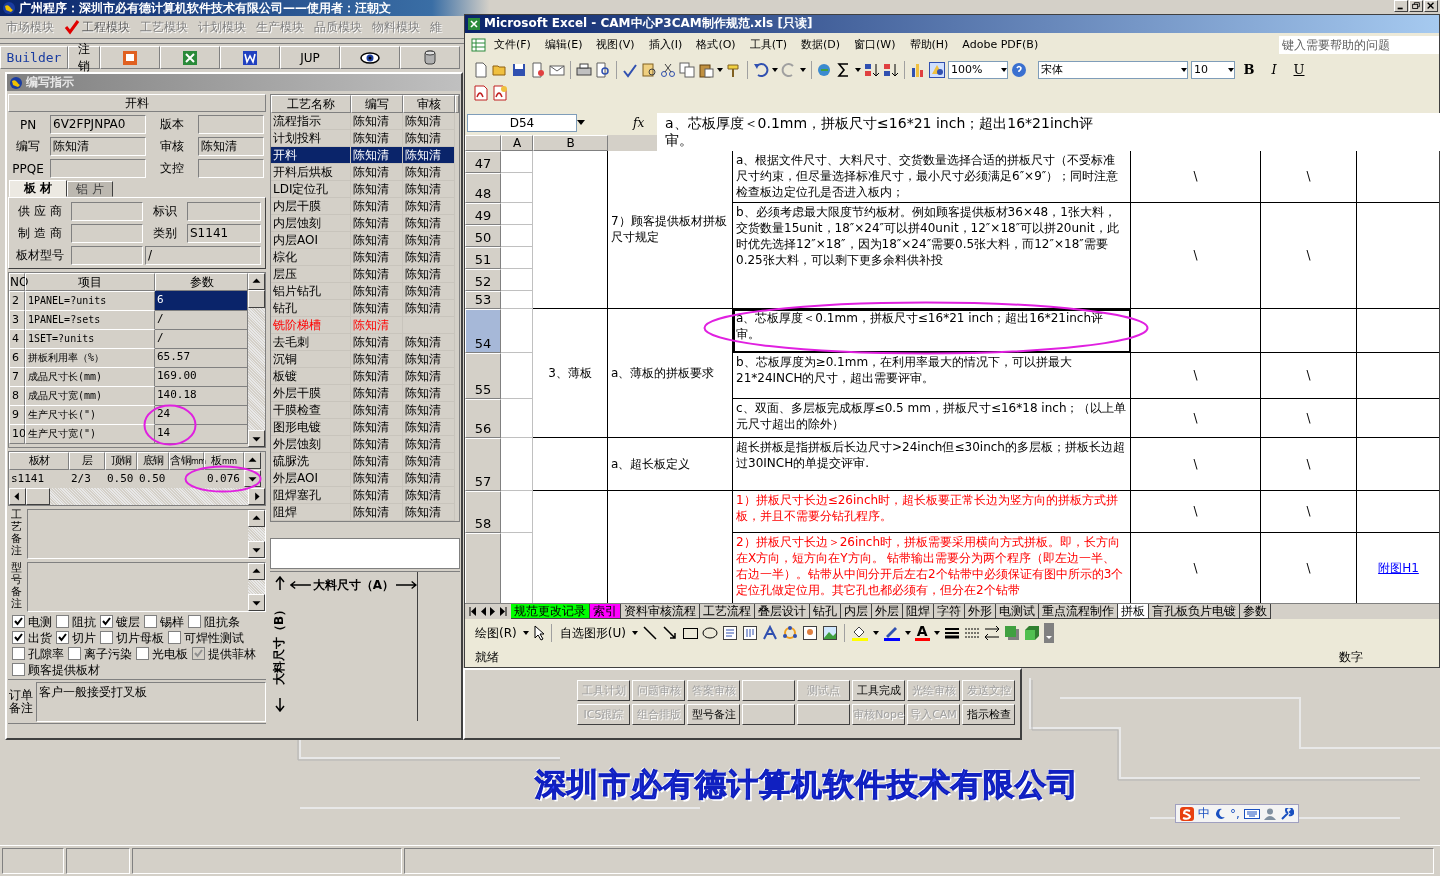 The height and width of the screenshot is (876, 1440). Describe the element at coordinates (891, 69) in the screenshot. I see `sort-descending-icon` at that location.